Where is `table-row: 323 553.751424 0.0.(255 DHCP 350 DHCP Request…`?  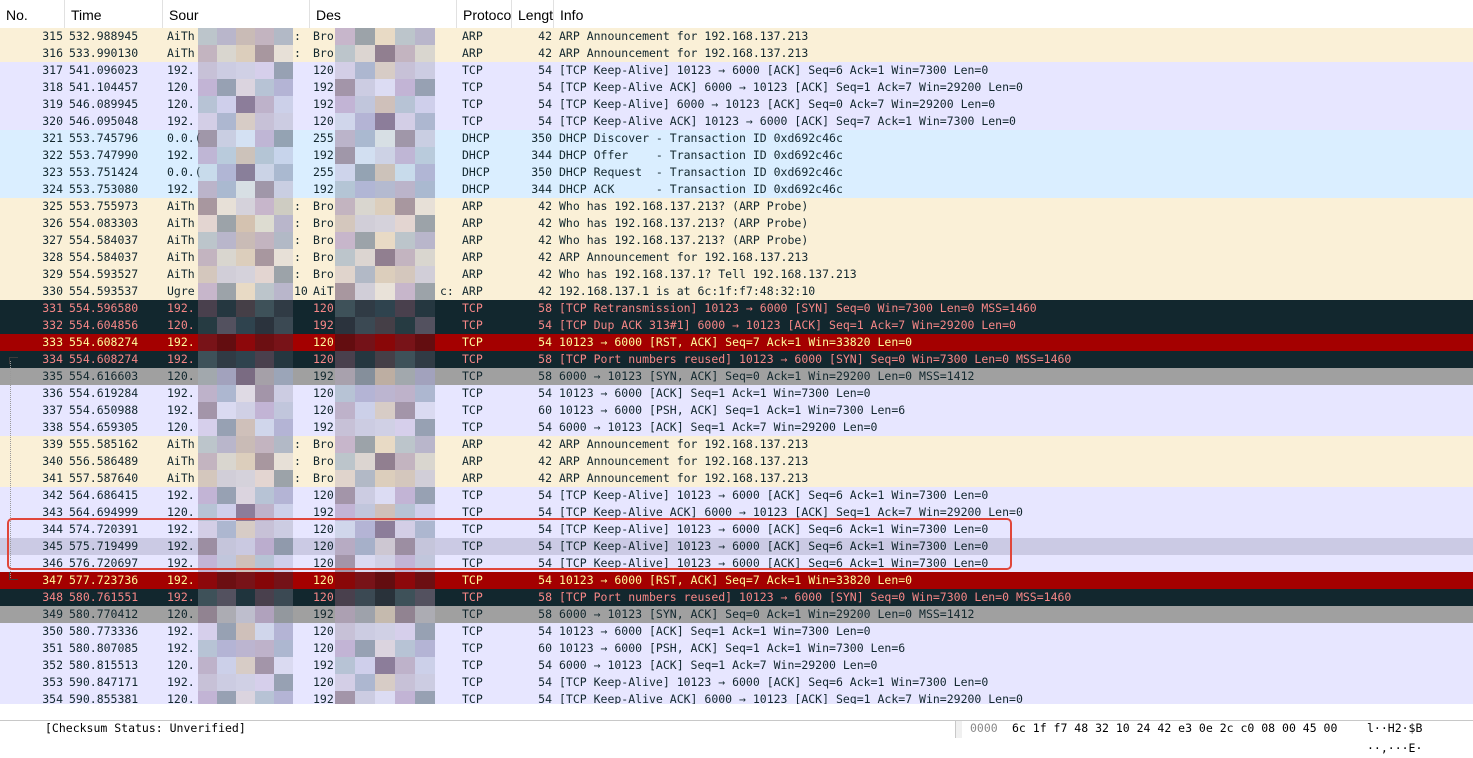 table-row: 323 553.751424 0.0.(255 DHCP 350 DHCP Request… is located at coordinates (736, 172).